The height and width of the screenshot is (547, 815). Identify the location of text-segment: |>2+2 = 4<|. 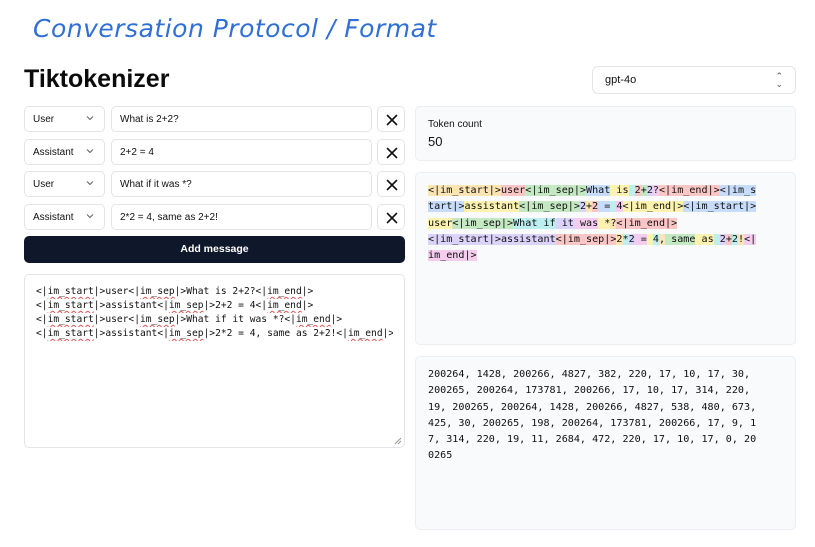
(235, 305).